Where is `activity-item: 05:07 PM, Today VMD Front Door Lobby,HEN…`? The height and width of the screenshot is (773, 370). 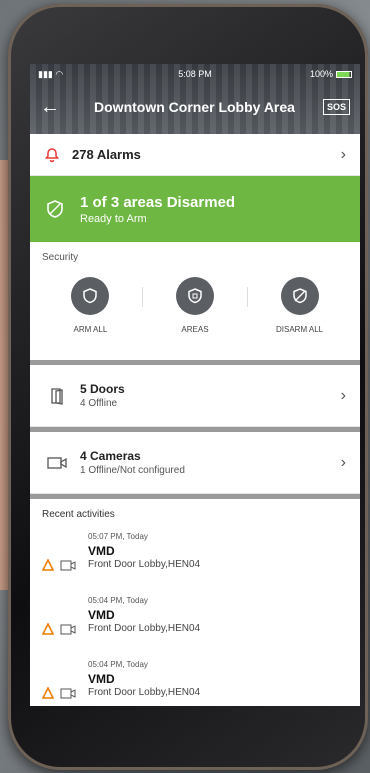
activity-item: 05:07 PM, Today VMD Front Door Lobby,HEN… is located at coordinates (195, 558).